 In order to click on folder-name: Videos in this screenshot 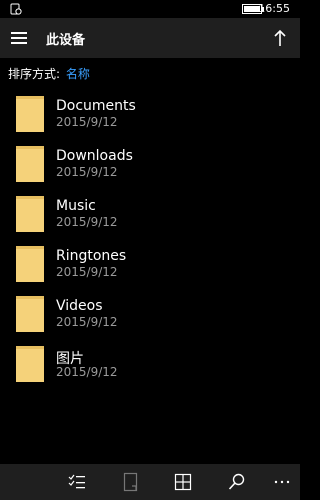, I will do `click(79, 306)`.